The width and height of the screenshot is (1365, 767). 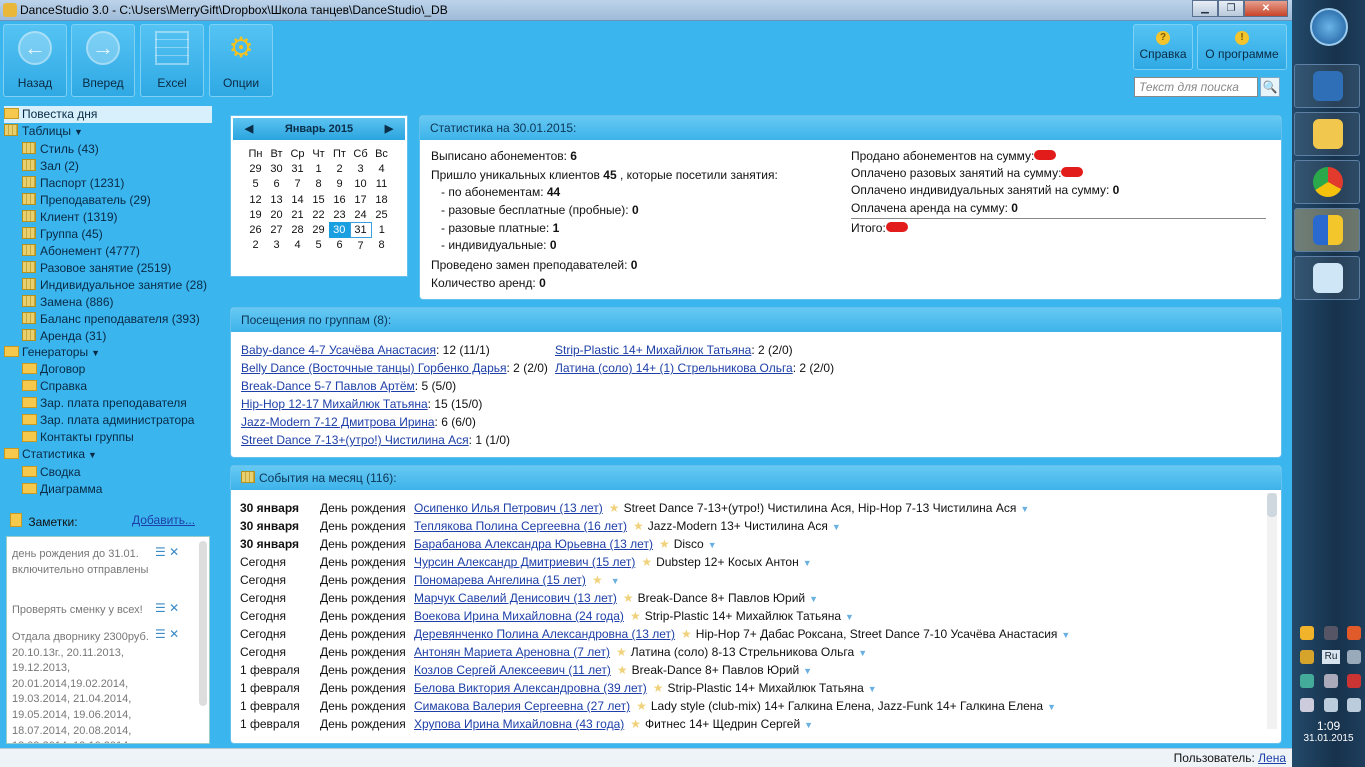 What do you see at coordinates (111, 319) in the screenshot?
I see `sidebar-item: Баланс преподавателя (393)` at bounding box center [111, 319].